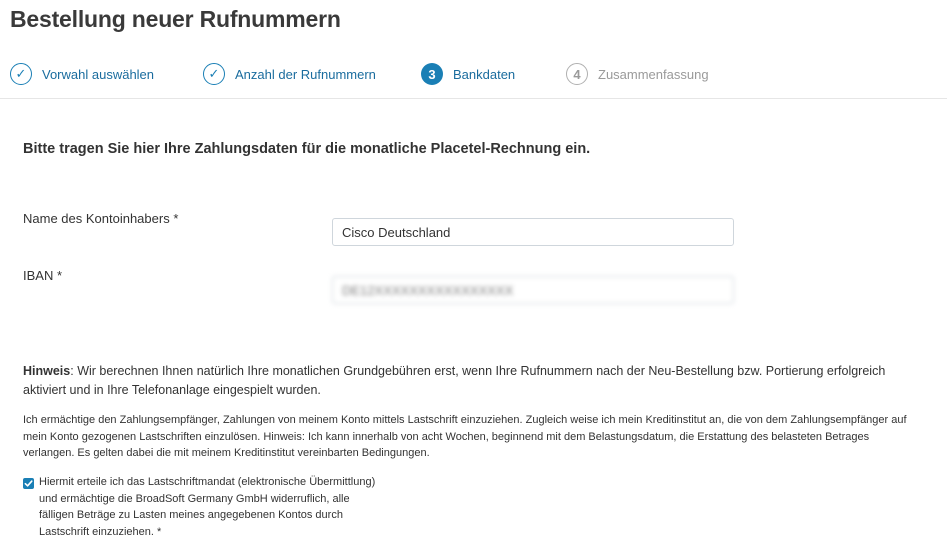 This screenshot has width=947, height=555. I want to click on checkbox-check-icon, so click(28, 483).